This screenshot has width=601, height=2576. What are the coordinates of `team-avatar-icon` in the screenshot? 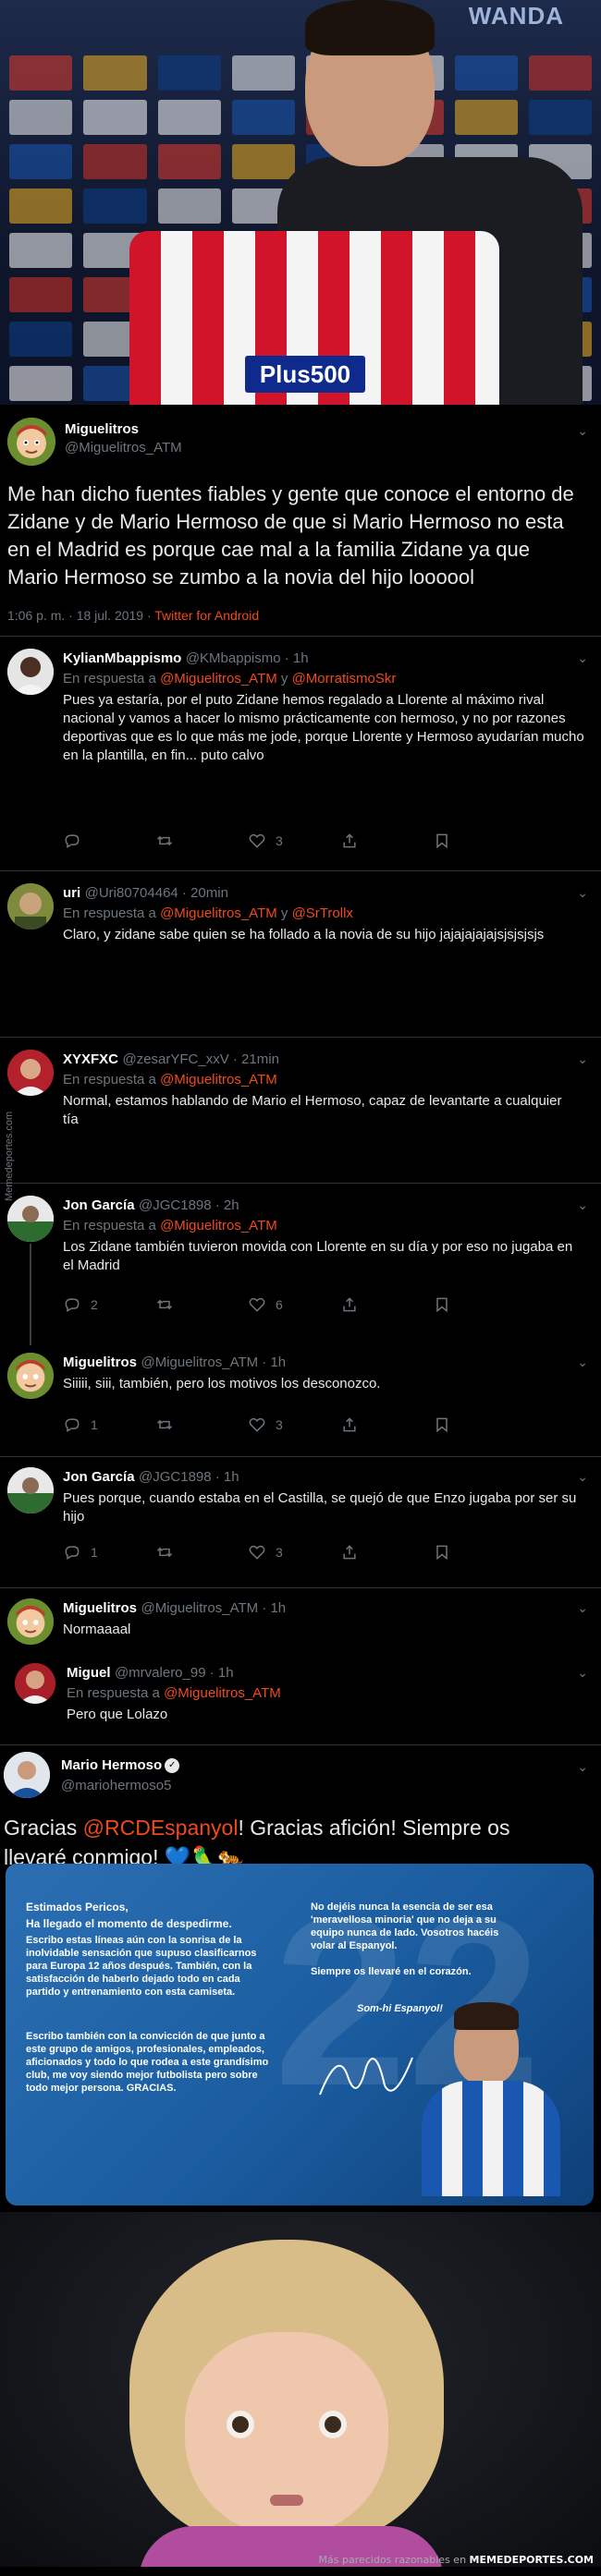 It's located at (30, 1219).